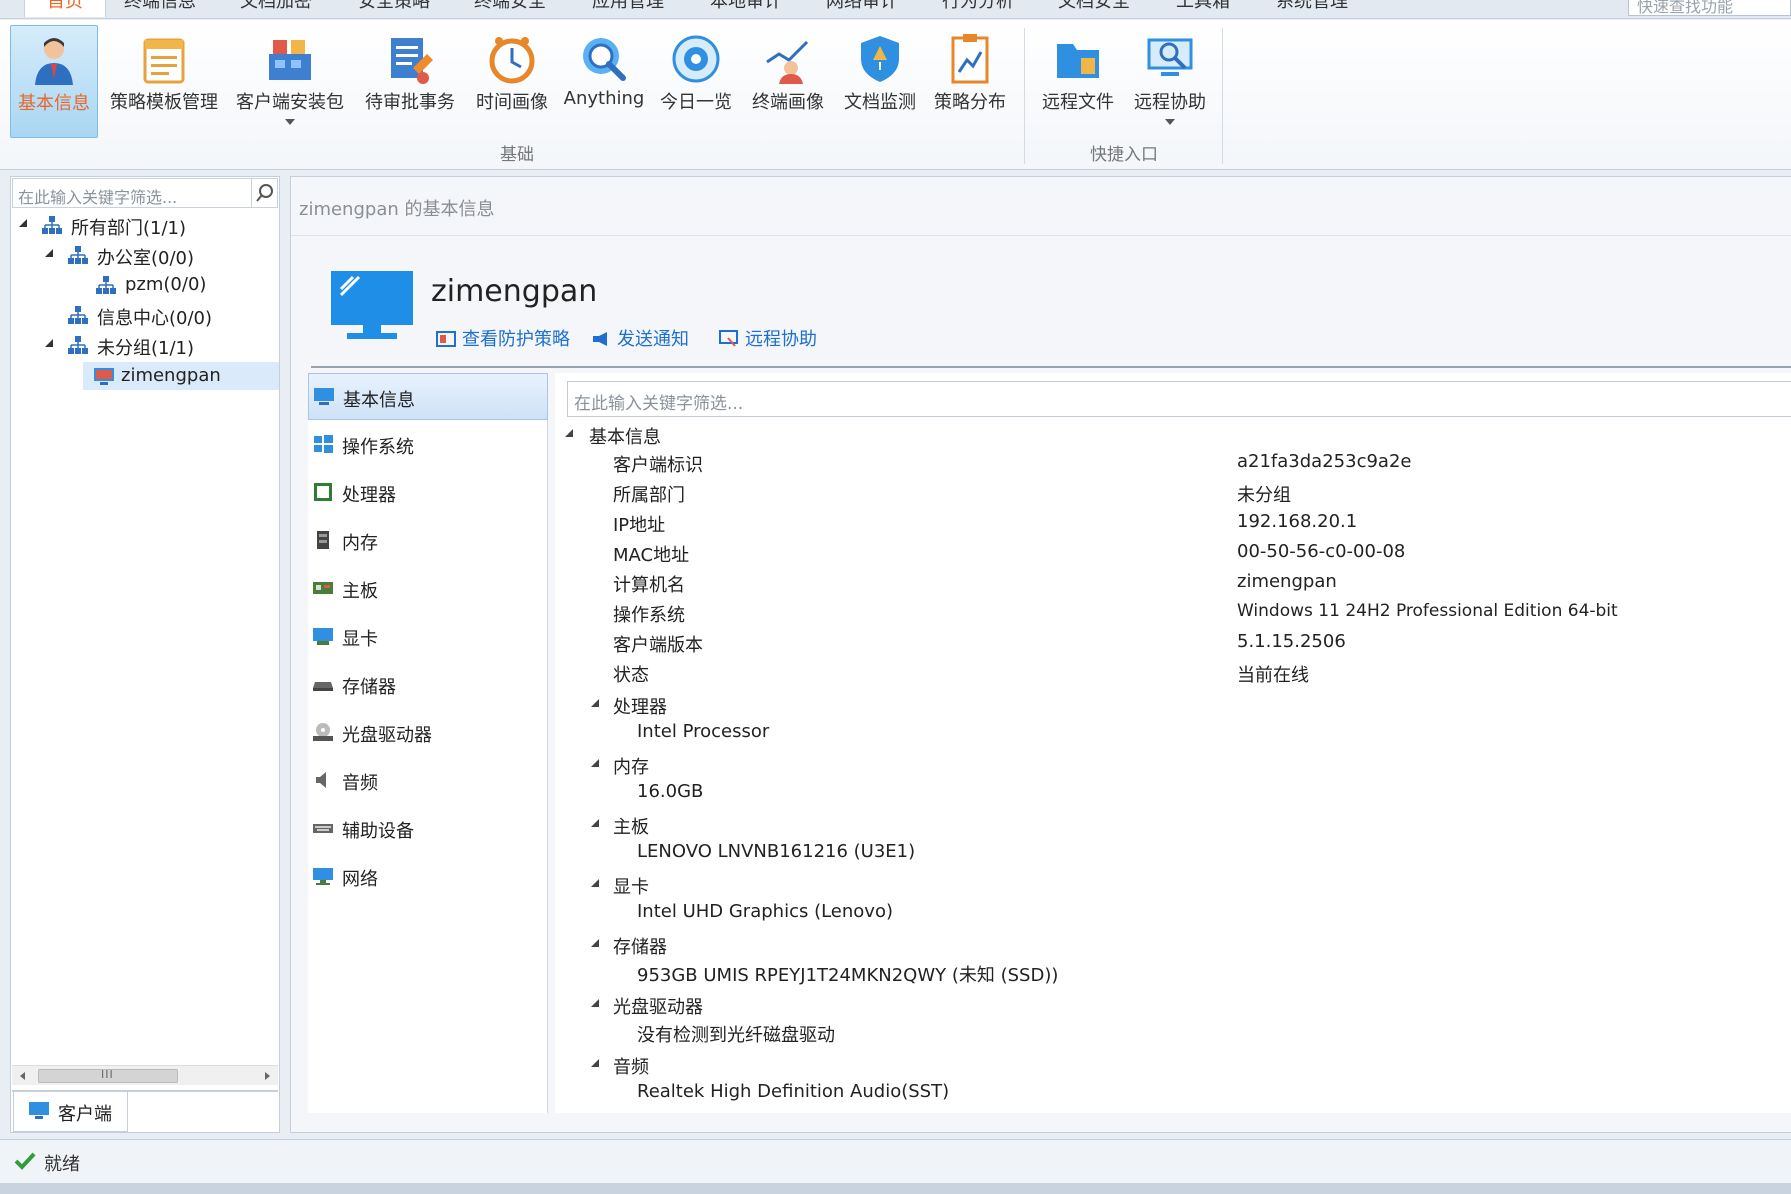 The height and width of the screenshot is (1194, 1791). I want to click on hardware-value: Intel Processor, so click(703, 731).